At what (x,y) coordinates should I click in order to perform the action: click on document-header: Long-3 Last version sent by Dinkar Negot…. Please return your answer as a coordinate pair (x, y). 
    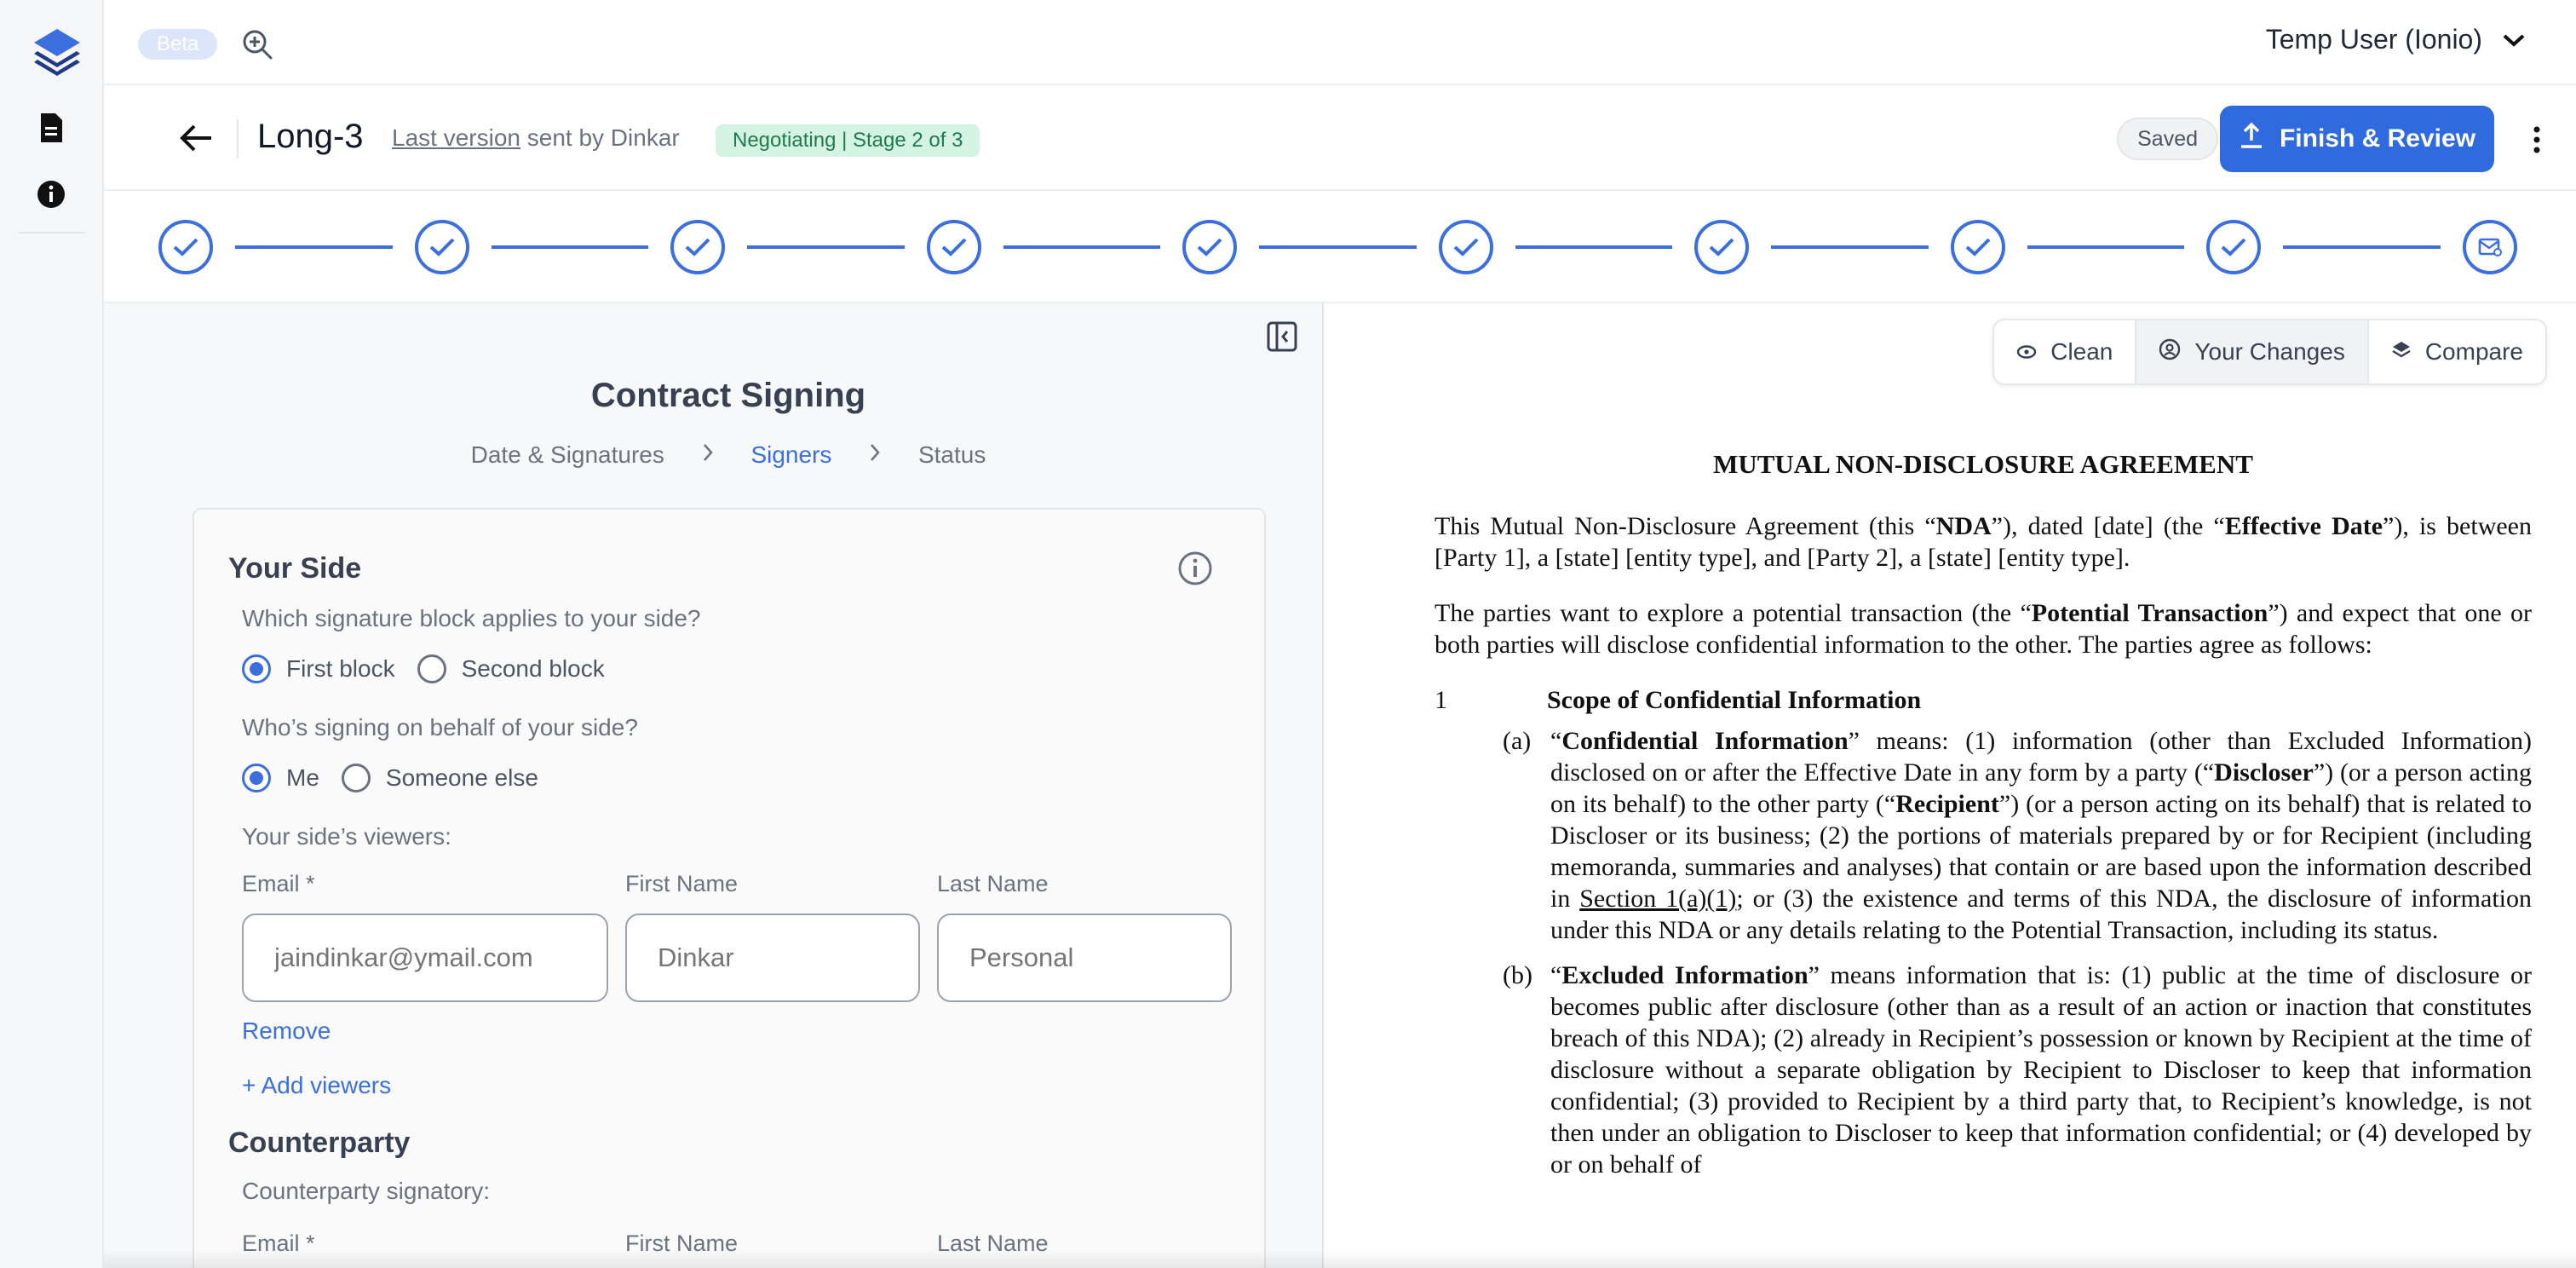
    Looking at the image, I should click on (1340, 138).